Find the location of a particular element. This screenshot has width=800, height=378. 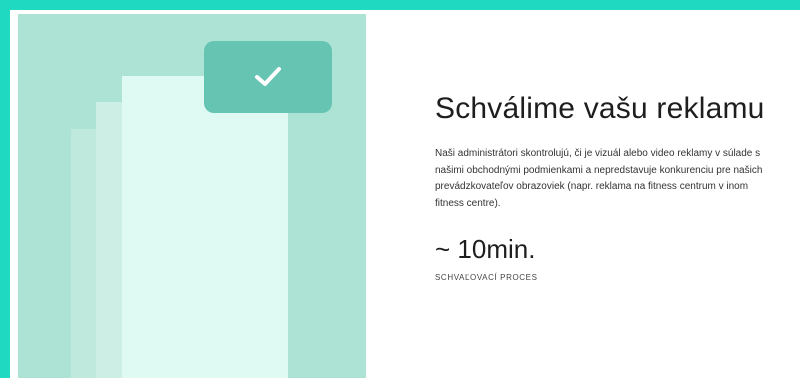

section-title: Schválime vašu reklamu is located at coordinates (600, 108).